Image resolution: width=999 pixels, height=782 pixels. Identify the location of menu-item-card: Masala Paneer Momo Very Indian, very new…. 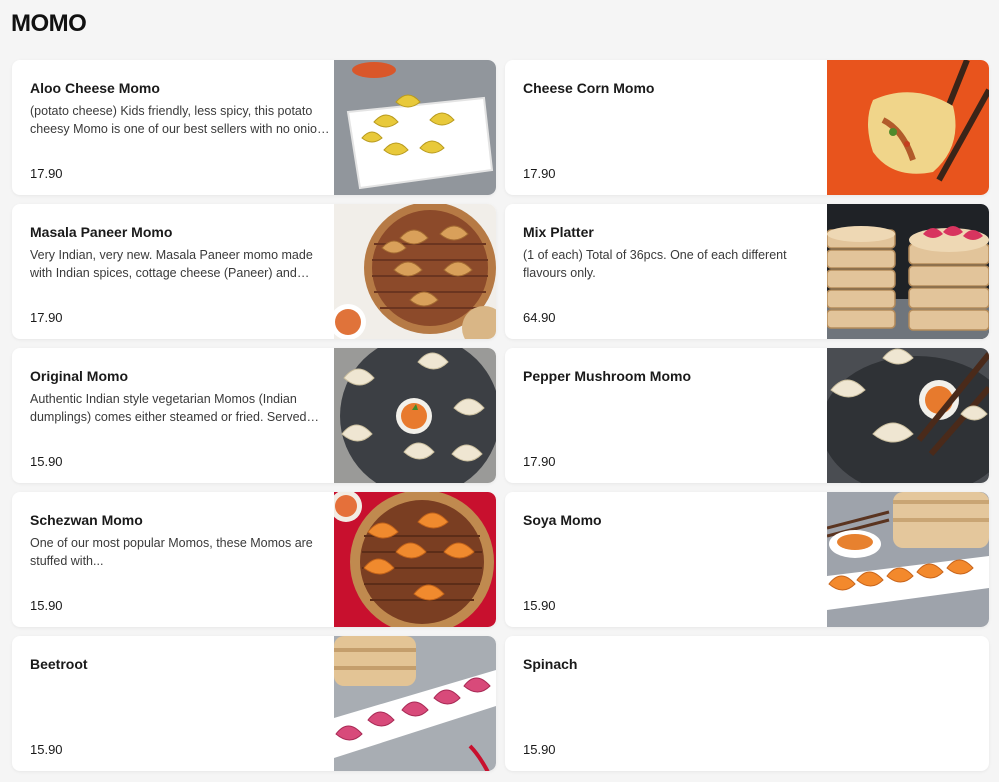
(254, 271).